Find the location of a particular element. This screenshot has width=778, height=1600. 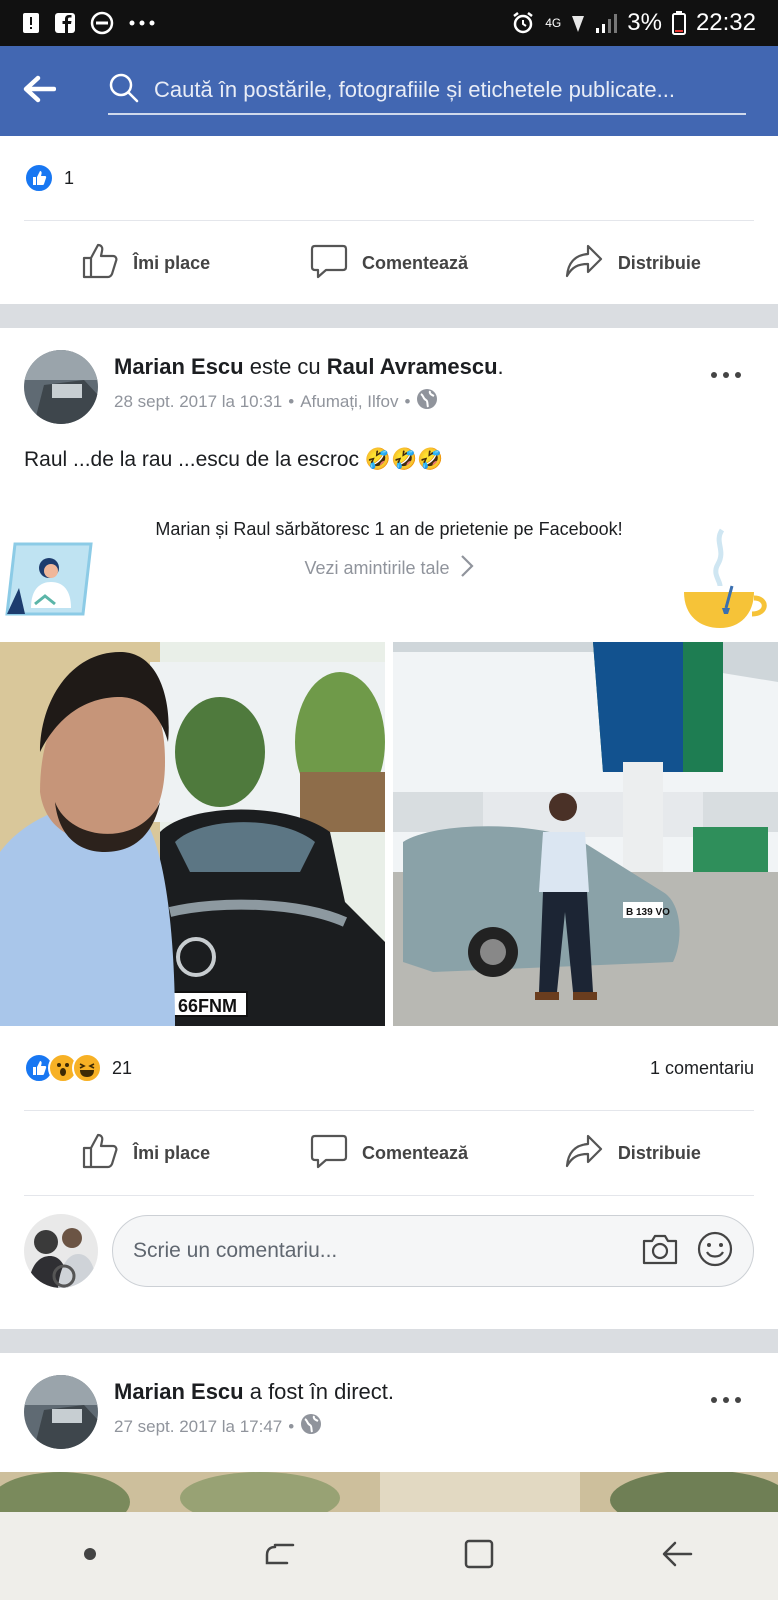

portrait-illustration is located at coordinates (50, 580).